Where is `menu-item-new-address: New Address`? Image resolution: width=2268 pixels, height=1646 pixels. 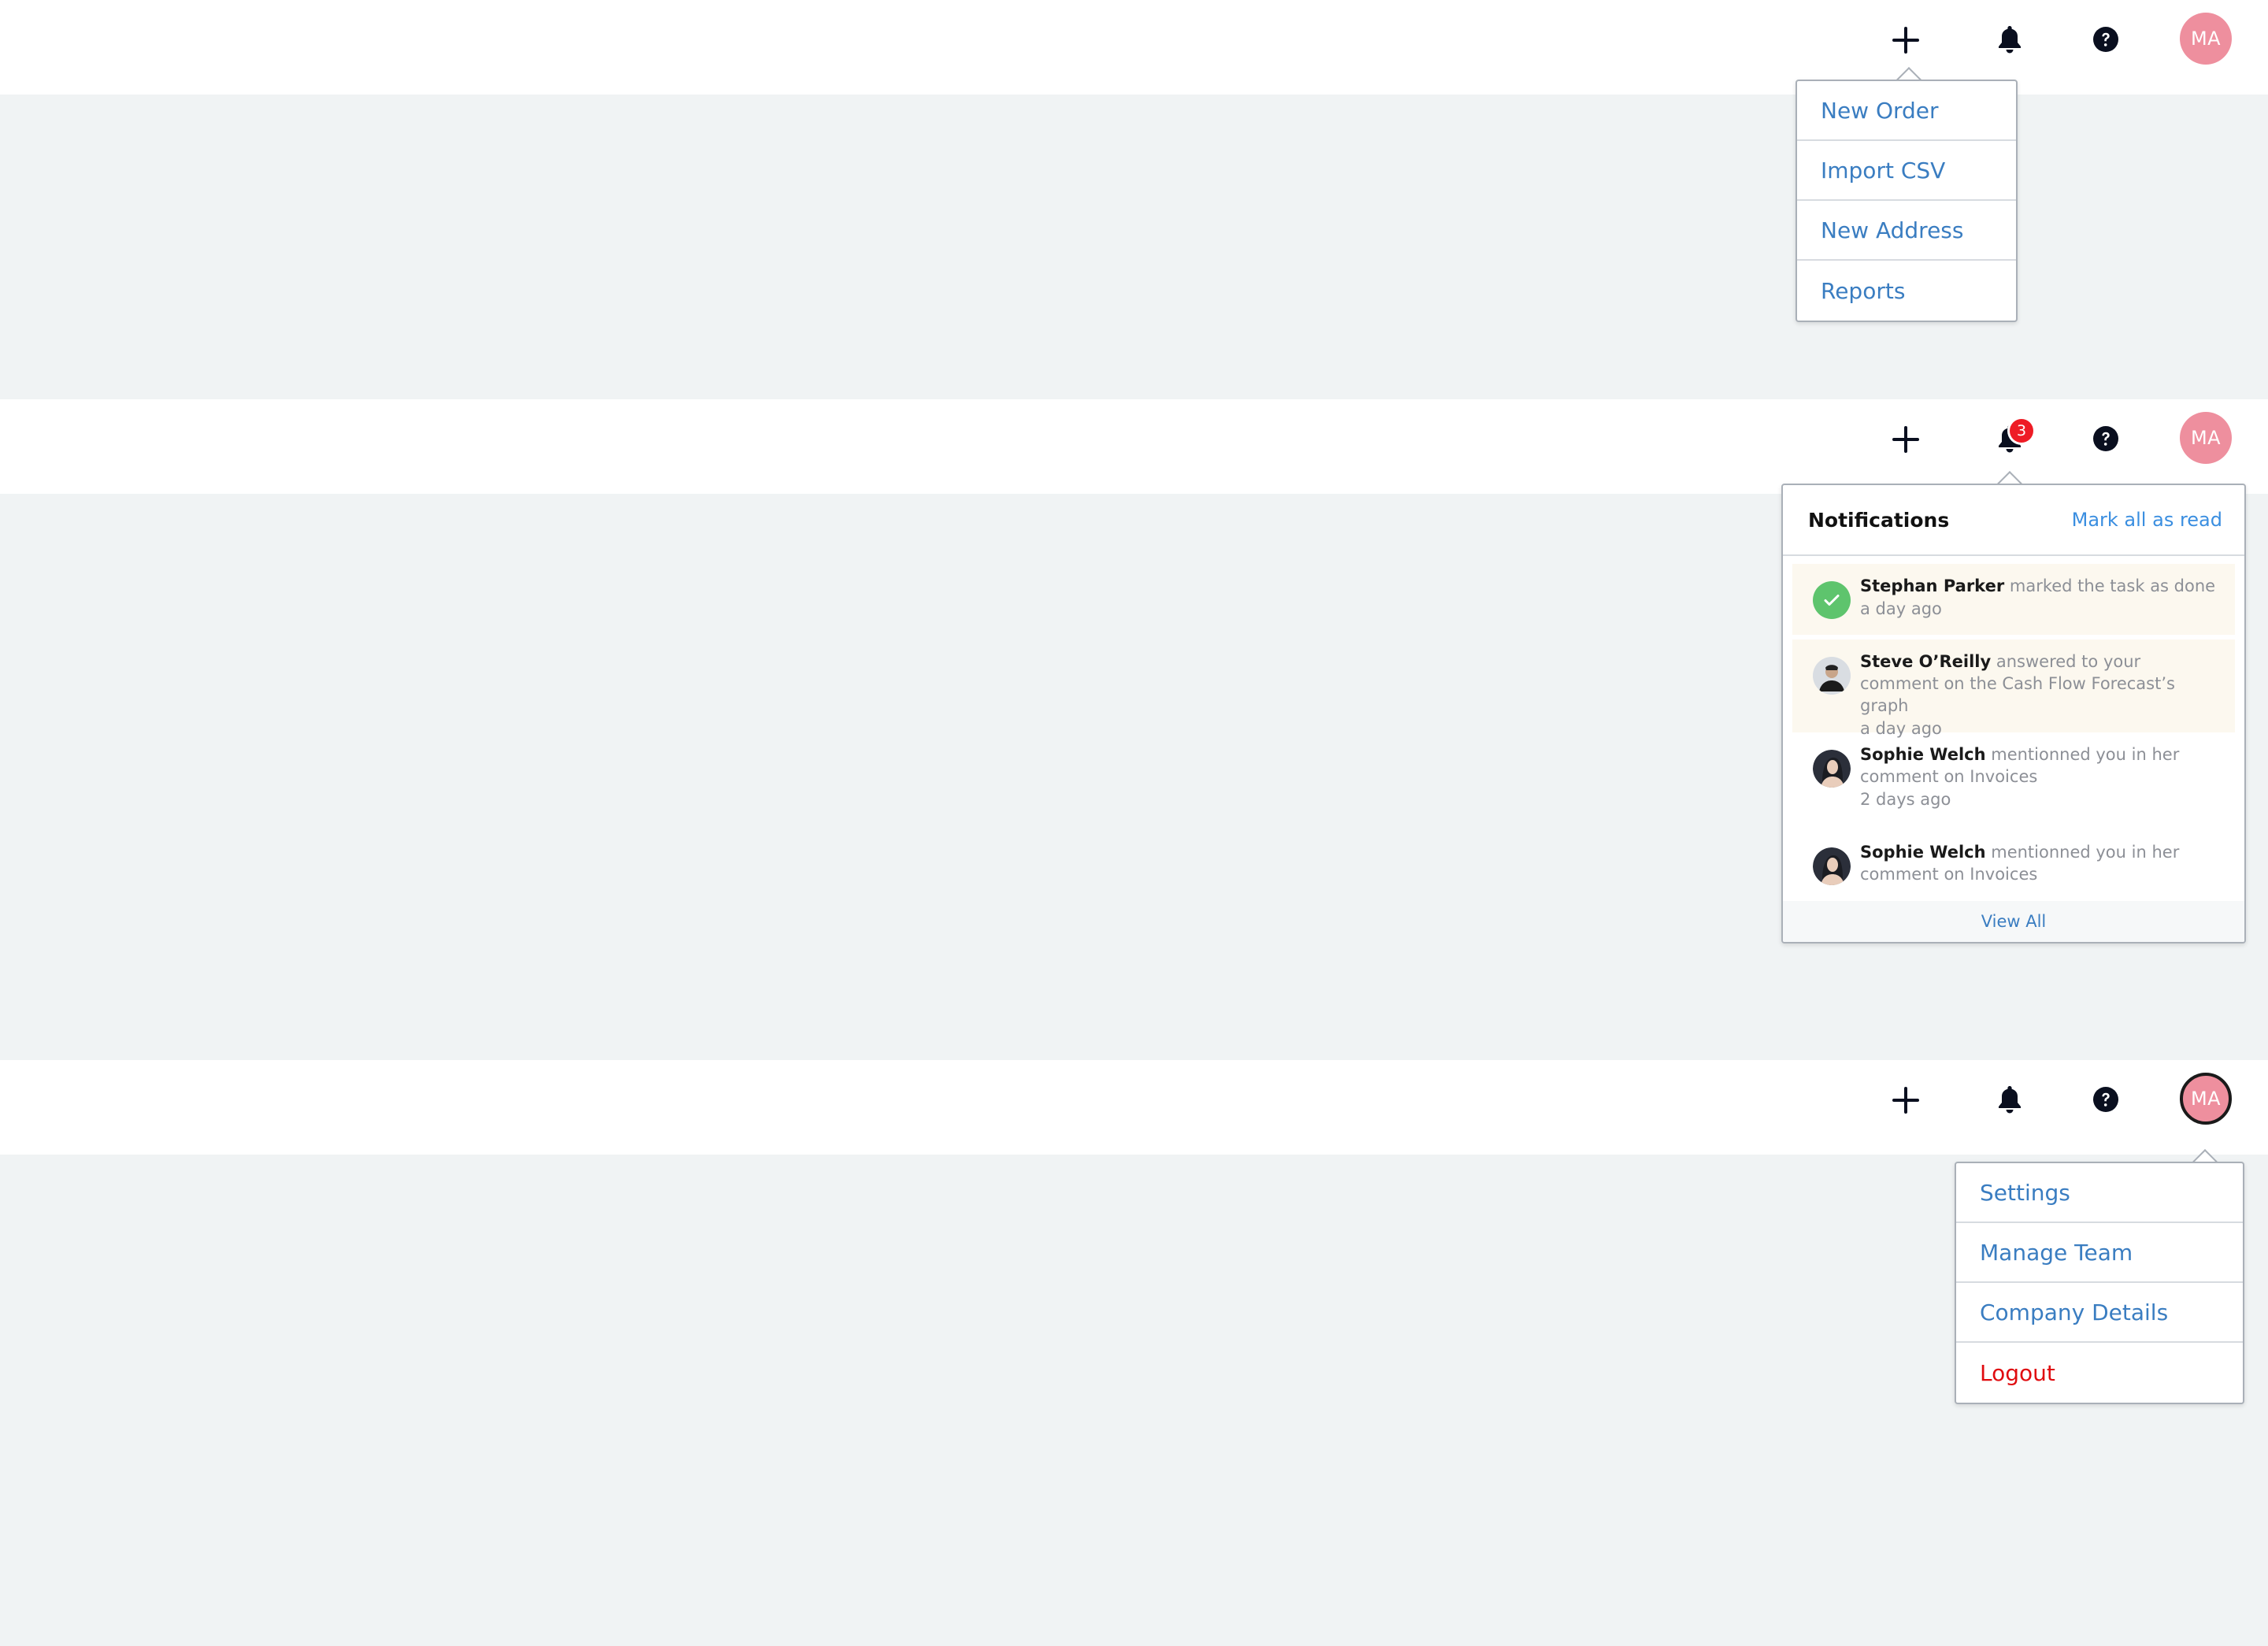
menu-item-new-address: New Address is located at coordinates (1906, 231).